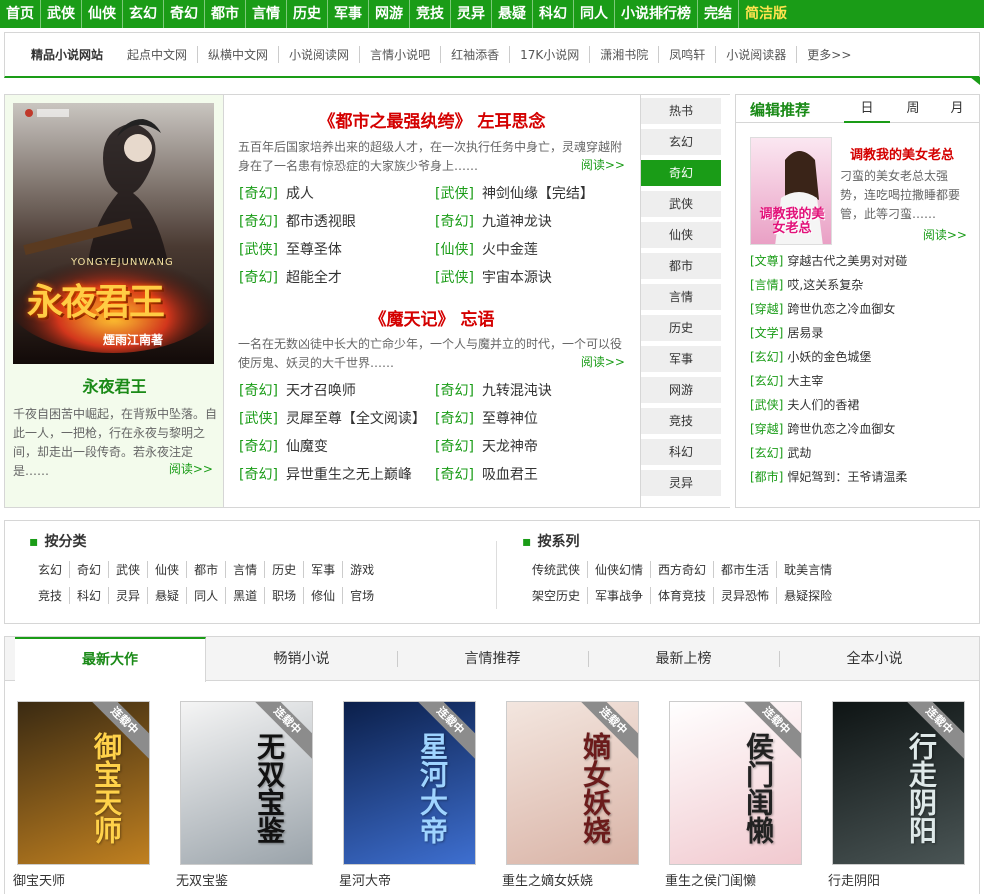 Image resolution: width=984 pixels, height=894 pixels. Describe the element at coordinates (864, 381) in the screenshot. I see `editor-list-item: [玄幻] 大主宰` at that location.